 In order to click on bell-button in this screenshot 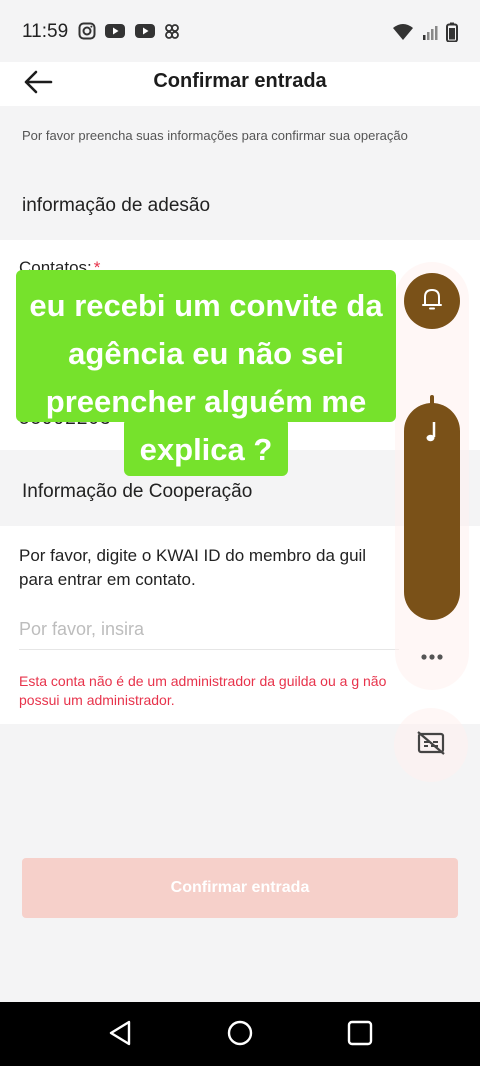, I will do `click(432, 301)`.